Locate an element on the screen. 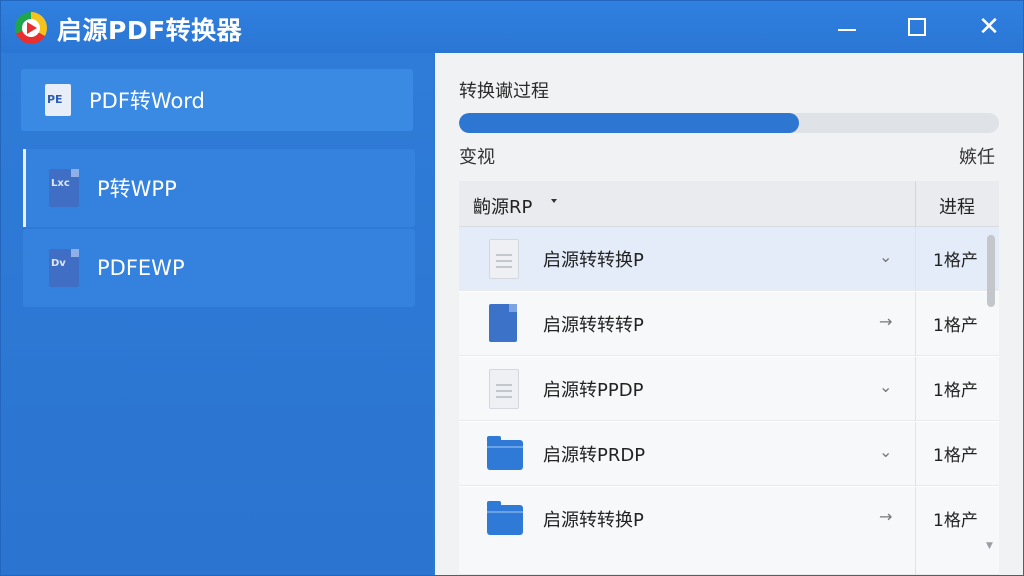  table-row: 启源转转换P → 1格产 is located at coordinates (729, 531).